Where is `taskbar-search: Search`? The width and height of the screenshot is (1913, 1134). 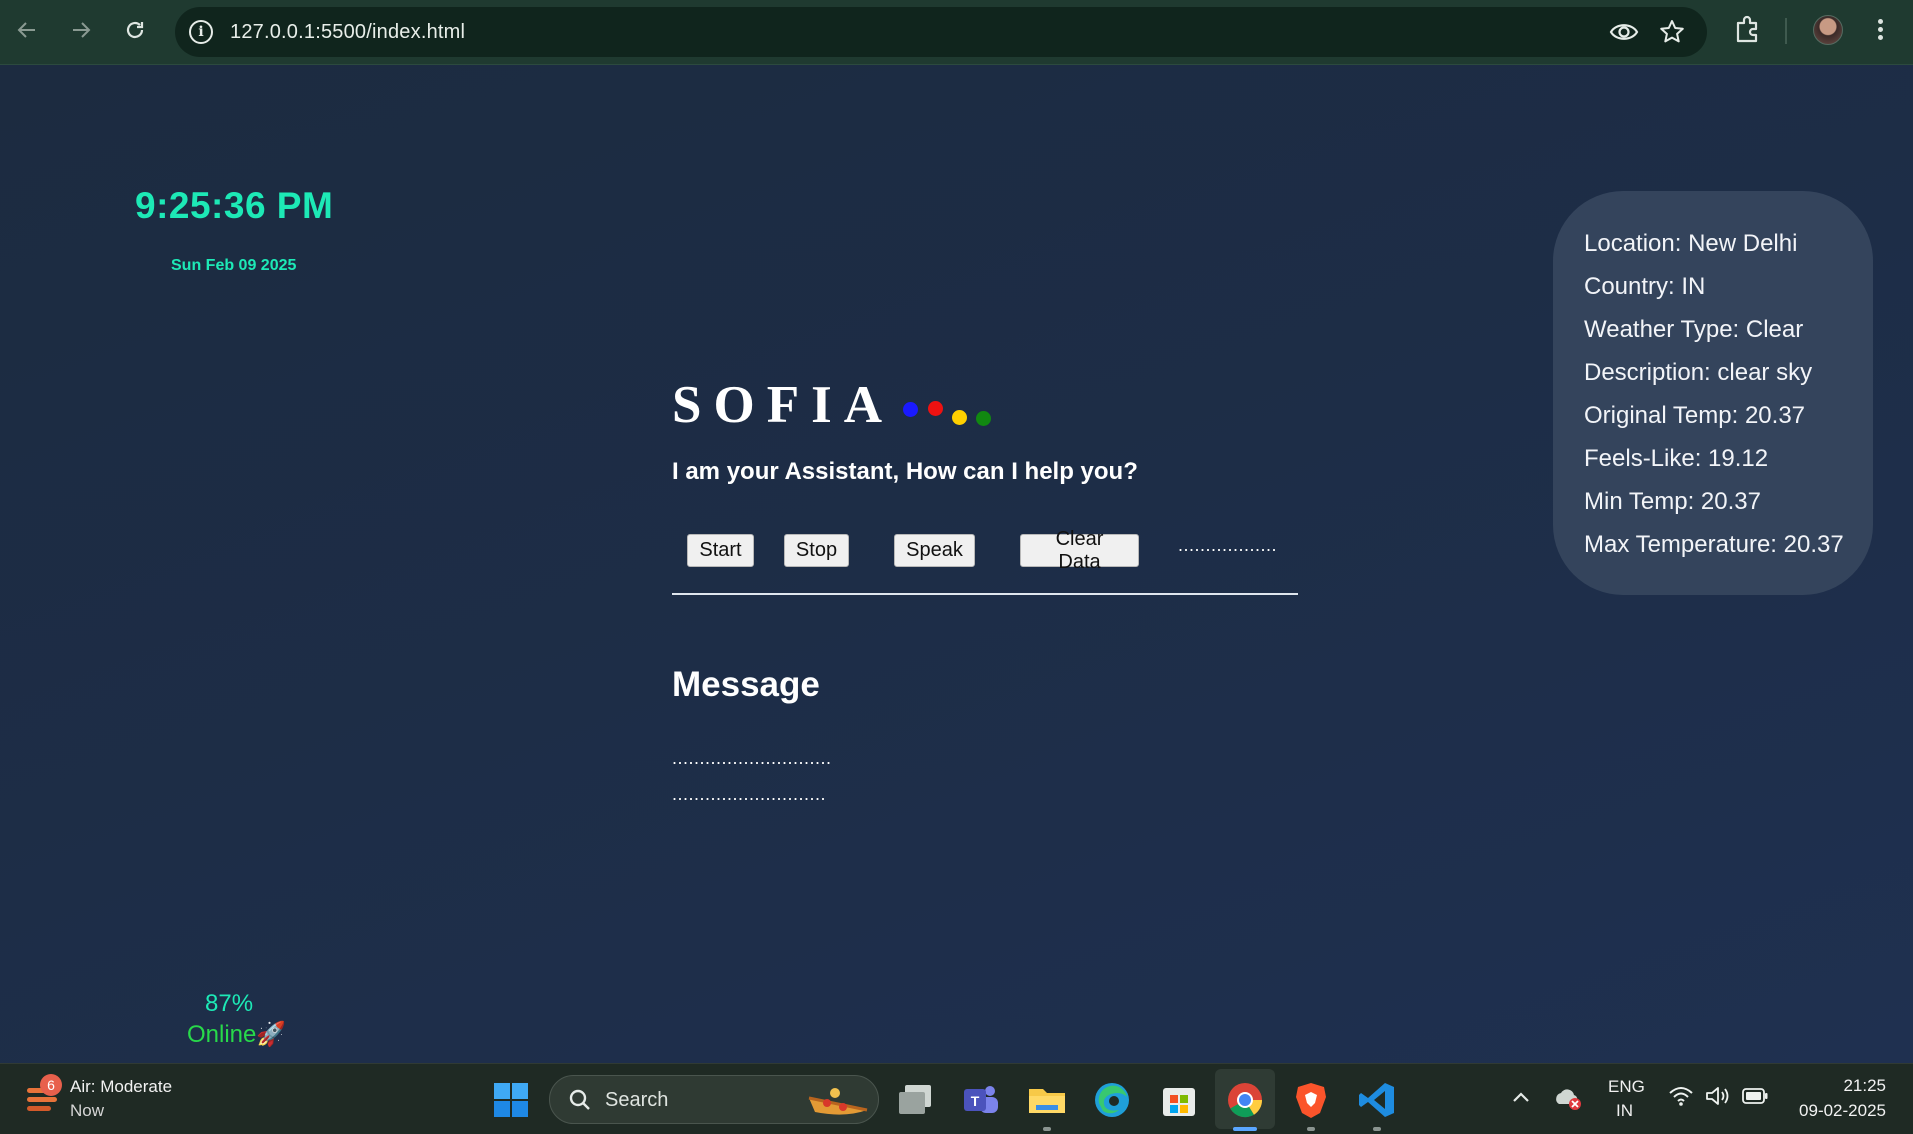
taskbar-search: Search is located at coordinates (714, 1099).